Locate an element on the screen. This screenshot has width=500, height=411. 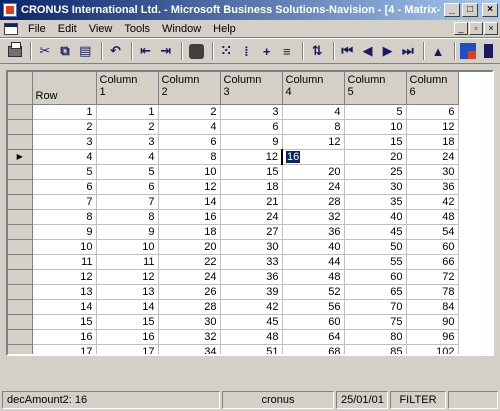
matrix-cell: 35 is located at coordinates (375, 202).